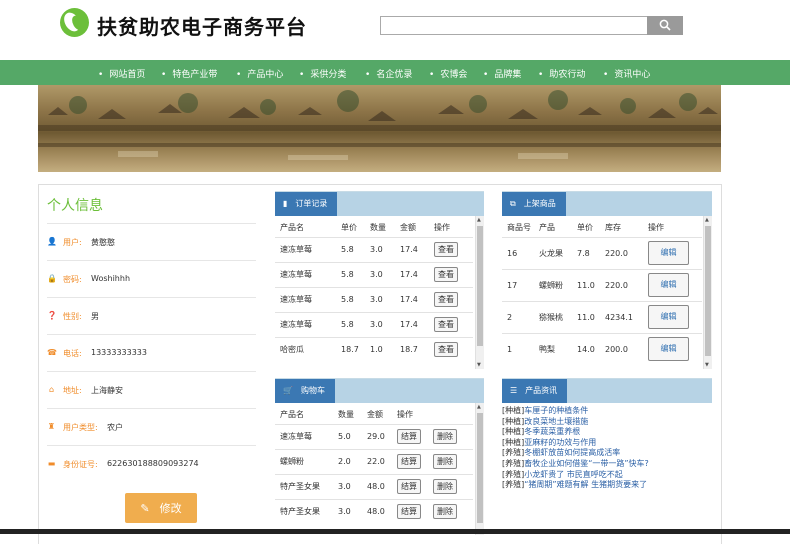 The height and width of the screenshot is (544, 790). I want to click on table-row: 2 猕猴桃 11.0 4234.1 编辑, so click(602, 316).